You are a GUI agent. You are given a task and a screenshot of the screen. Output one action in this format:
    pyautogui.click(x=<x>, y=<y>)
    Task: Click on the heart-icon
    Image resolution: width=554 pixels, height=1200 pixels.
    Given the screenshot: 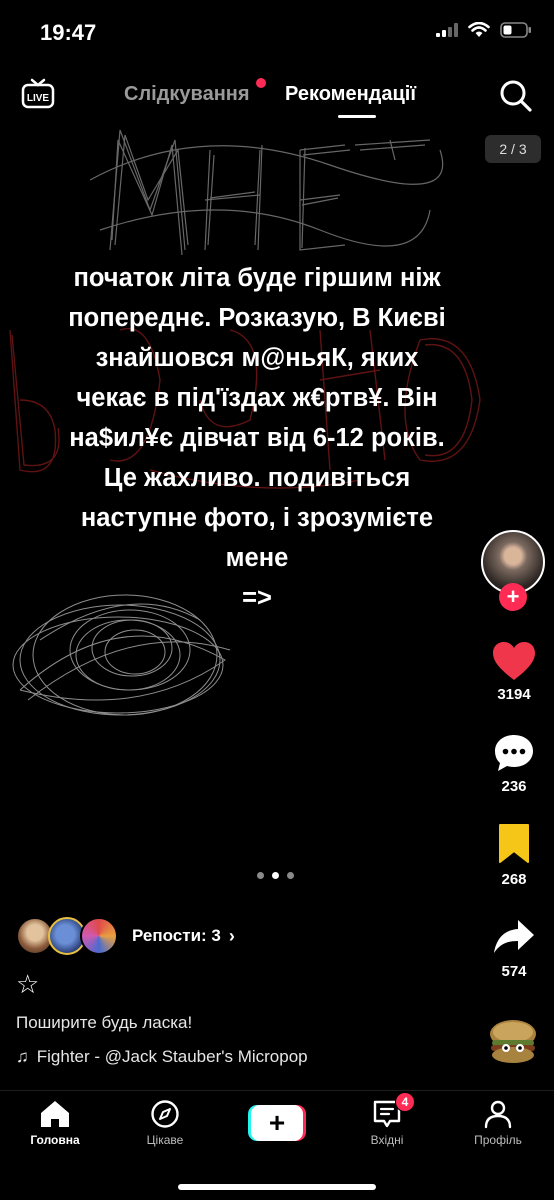 What is the action you would take?
    pyautogui.click(x=514, y=661)
    